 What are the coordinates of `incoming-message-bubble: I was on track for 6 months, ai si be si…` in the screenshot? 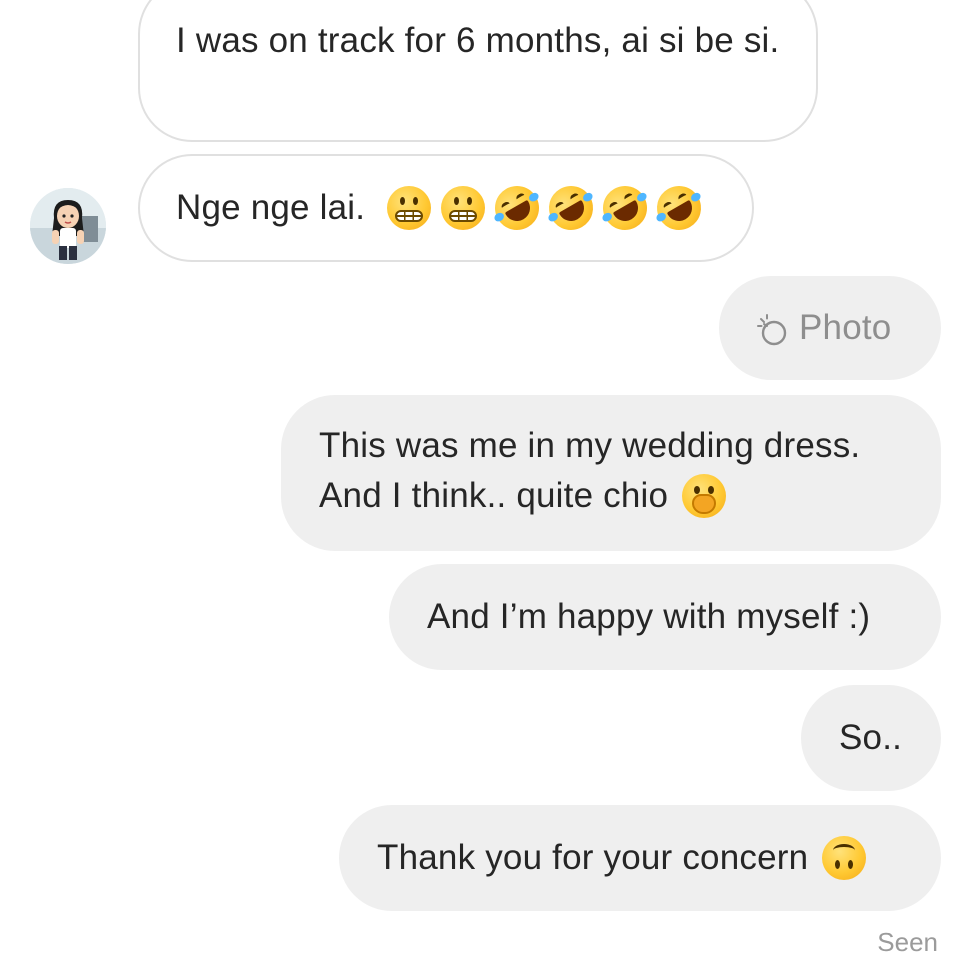 It's located at (478, 71).